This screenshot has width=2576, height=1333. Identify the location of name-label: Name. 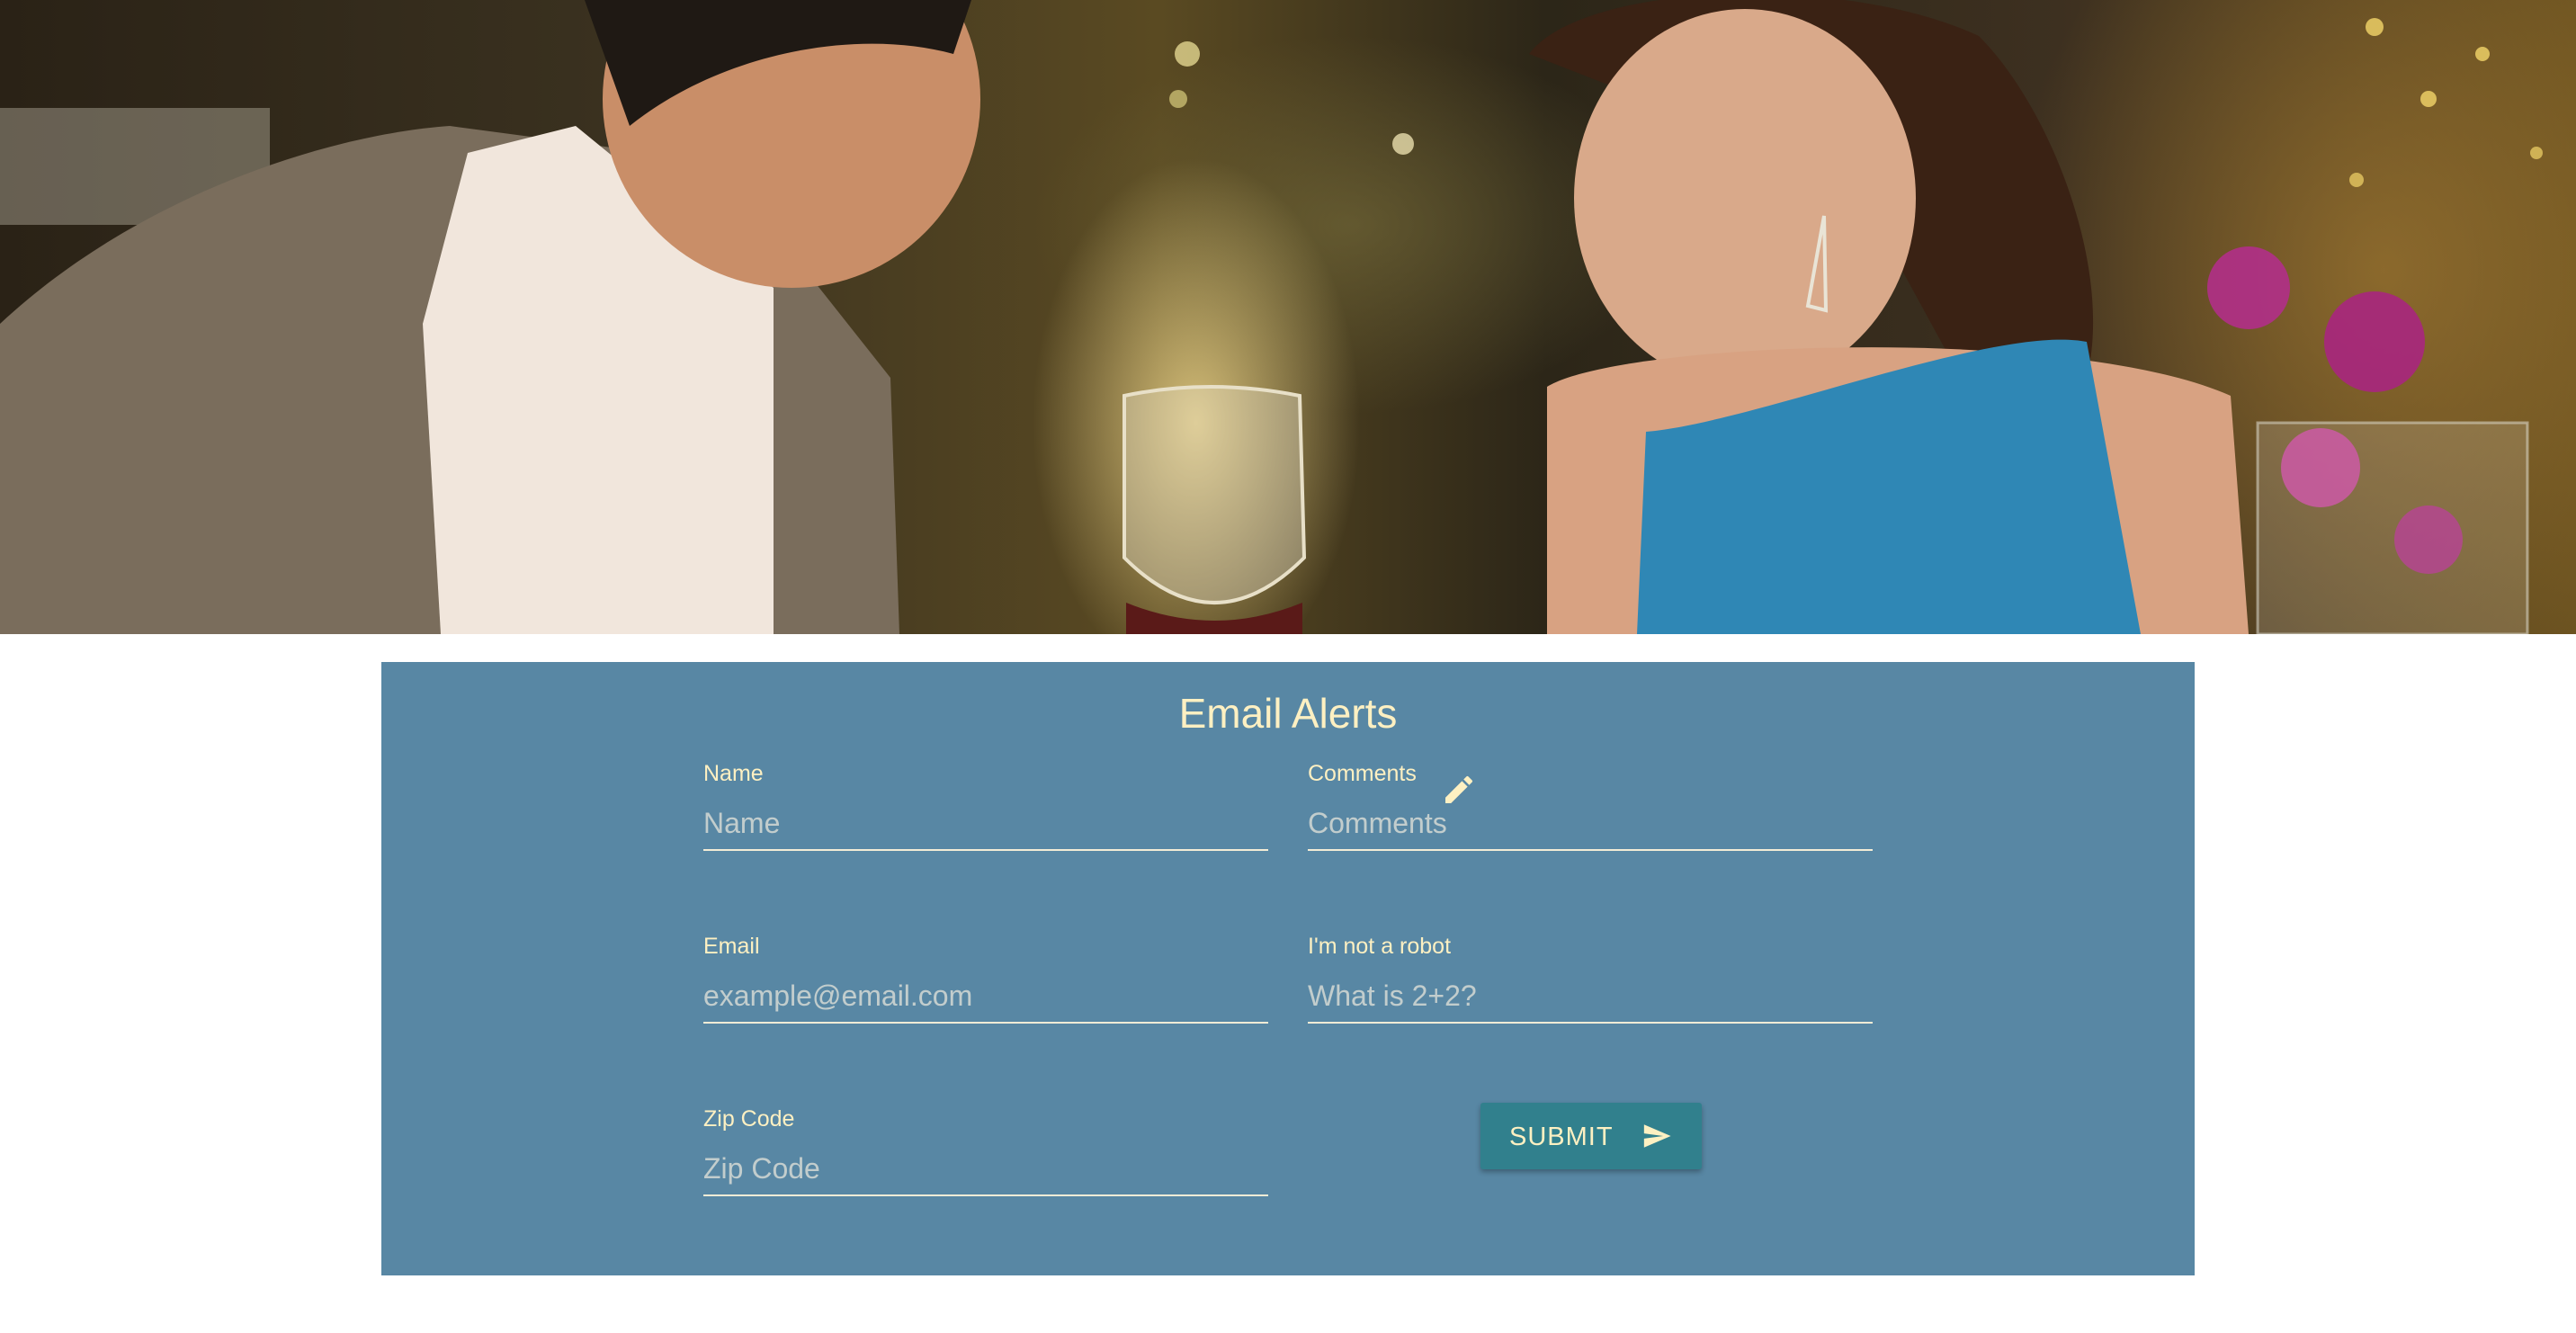
(733, 773).